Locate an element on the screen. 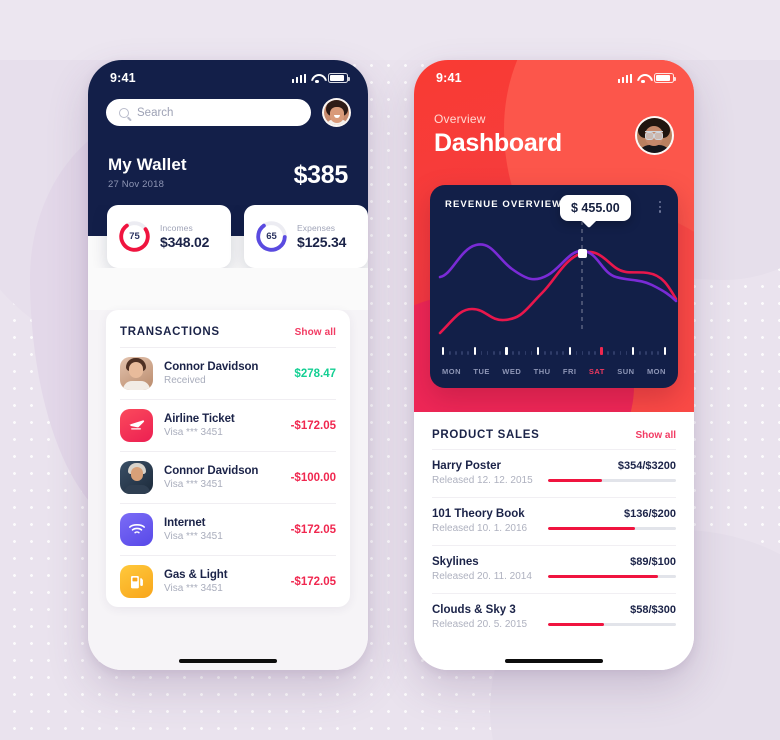 The image size is (780, 740). stat-card-carousel: 75 Incomes $348.02 65 Expenses $125.34 is located at coordinates (228, 236).